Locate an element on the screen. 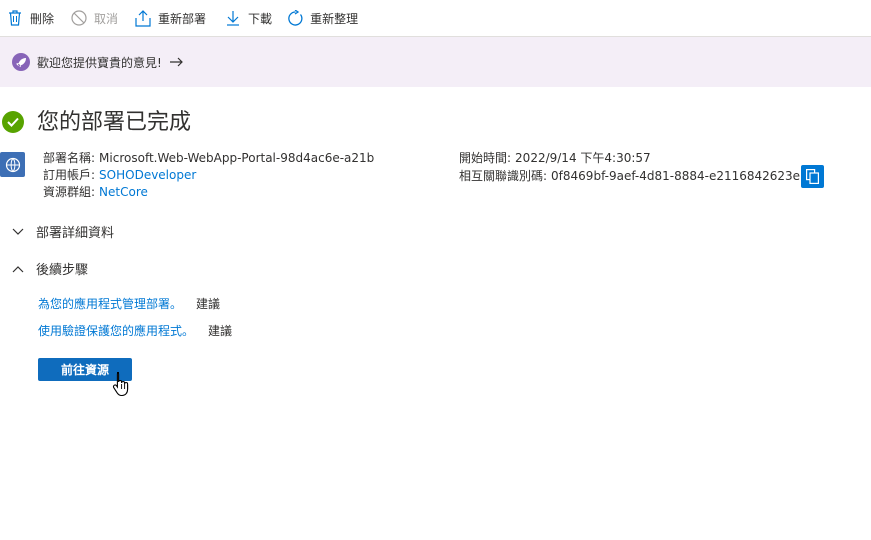 The width and height of the screenshot is (871, 540). next-step-item: 為您的應用程式管理部署。 建議 is located at coordinates (129, 303).